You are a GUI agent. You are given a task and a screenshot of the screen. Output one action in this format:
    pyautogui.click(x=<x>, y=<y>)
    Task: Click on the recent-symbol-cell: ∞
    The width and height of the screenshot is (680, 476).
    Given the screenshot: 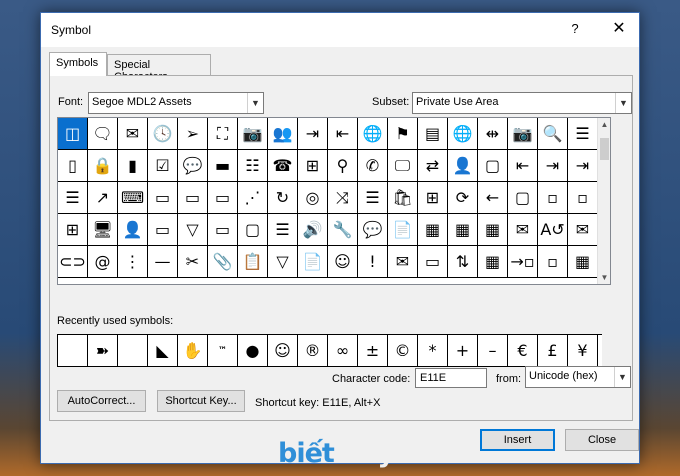 What is the action you would take?
    pyautogui.click(x=343, y=351)
    